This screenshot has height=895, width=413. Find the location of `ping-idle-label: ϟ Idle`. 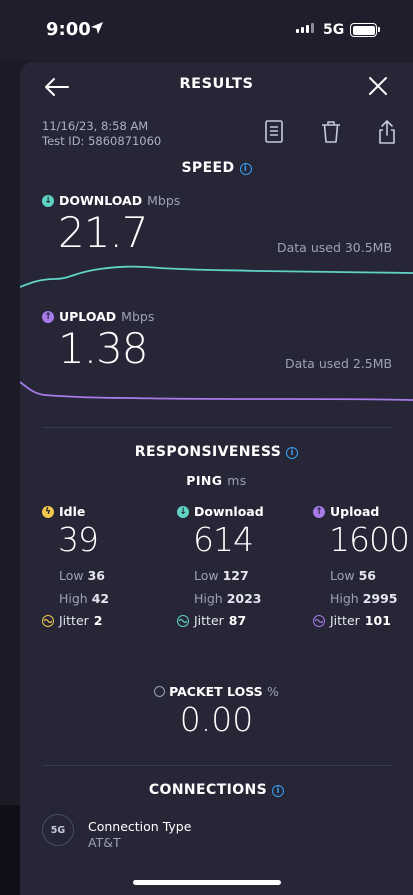

ping-idle-label: ϟ Idle is located at coordinates (63, 511).